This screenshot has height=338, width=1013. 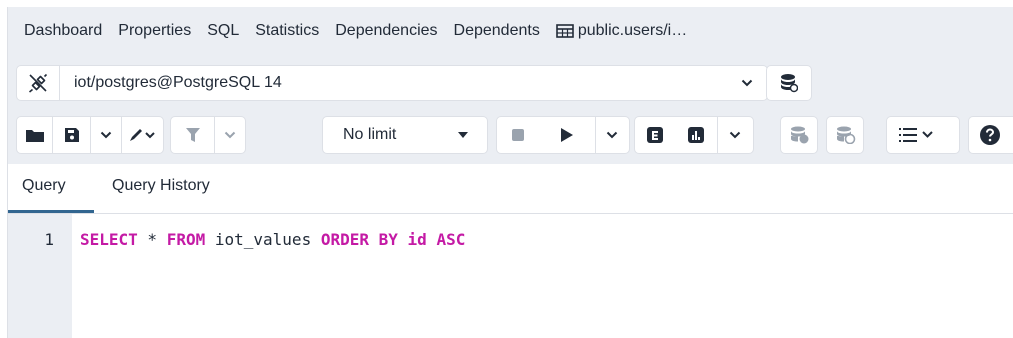 What do you see at coordinates (49, 239) in the screenshot?
I see `line-number: 1` at bounding box center [49, 239].